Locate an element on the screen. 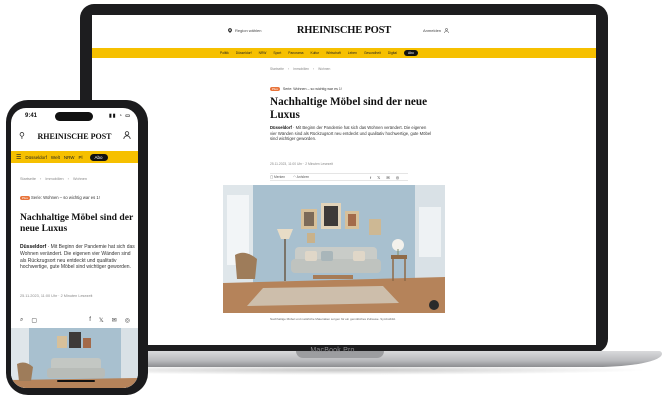  home-indicator is located at coordinates (76, 381).